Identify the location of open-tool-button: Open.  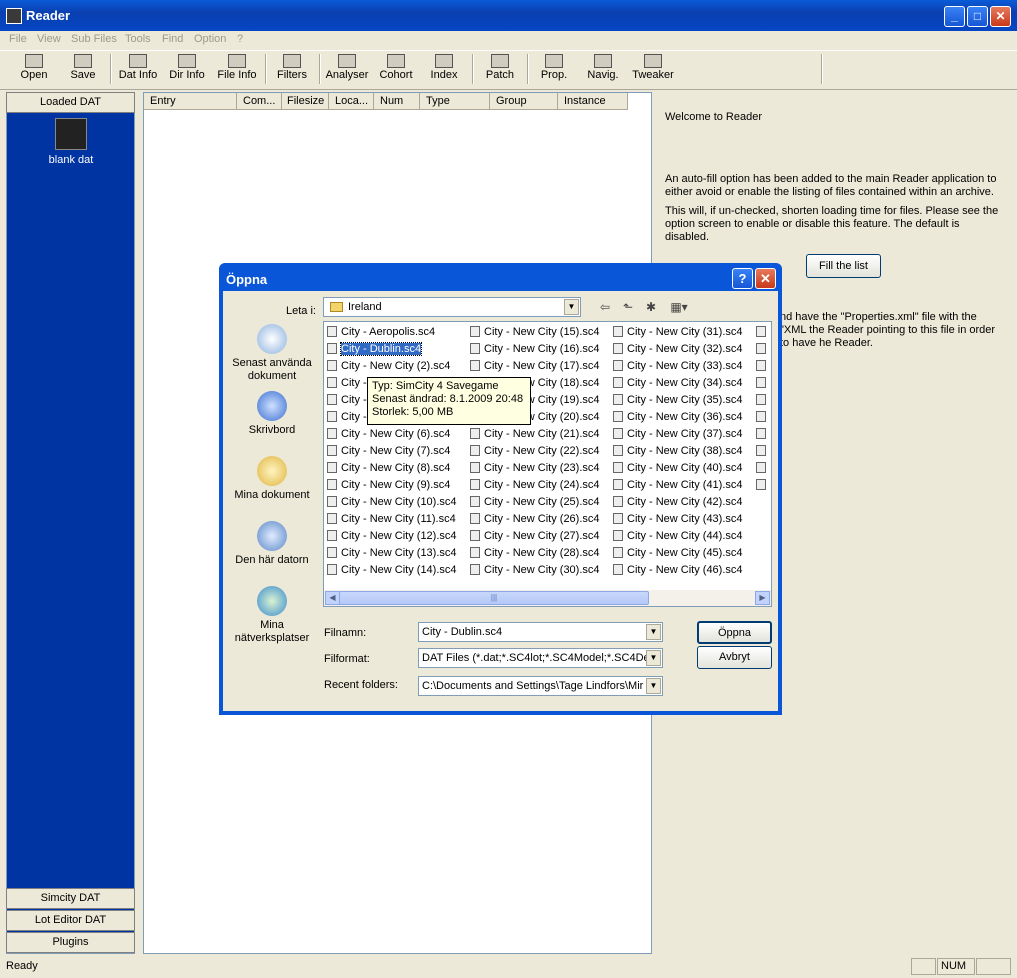
(34, 66).